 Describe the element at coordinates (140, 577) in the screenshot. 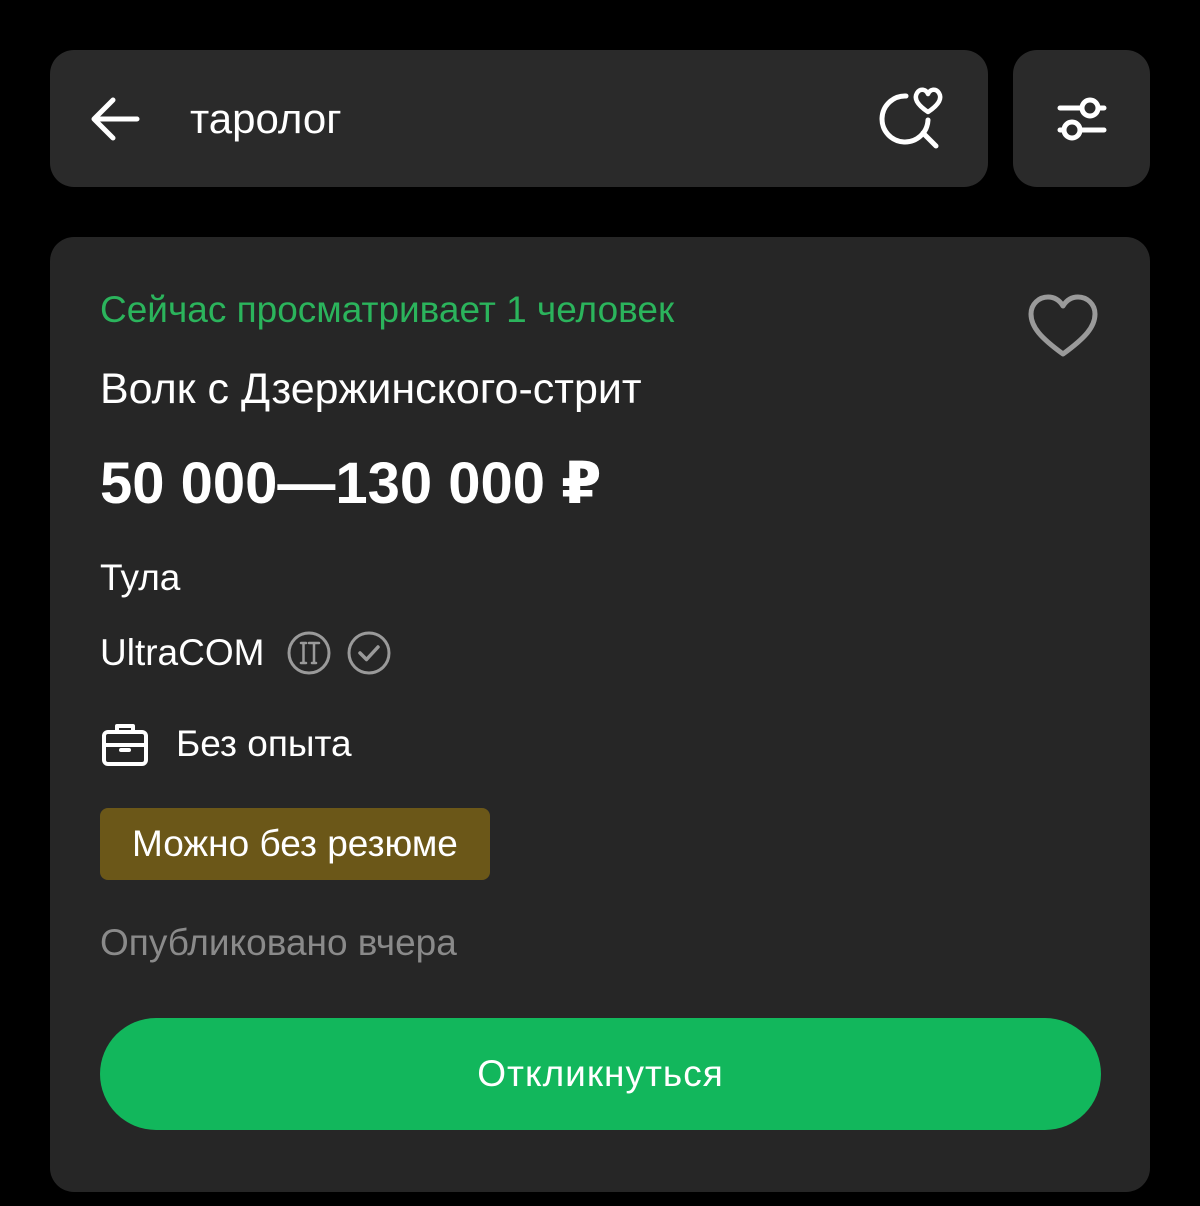

I see `city-label: Тула` at that location.